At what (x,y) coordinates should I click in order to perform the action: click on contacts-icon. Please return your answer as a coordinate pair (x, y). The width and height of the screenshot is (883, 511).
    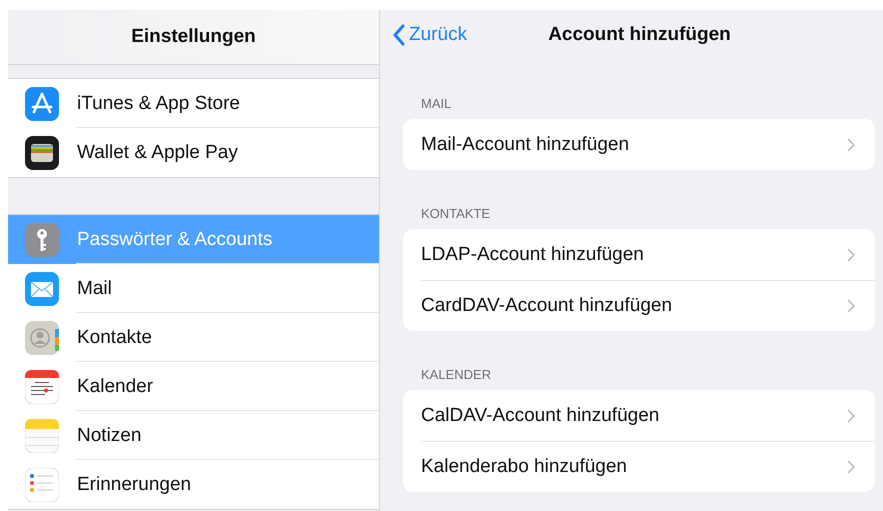
    Looking at the image, I should click on (42, 337).